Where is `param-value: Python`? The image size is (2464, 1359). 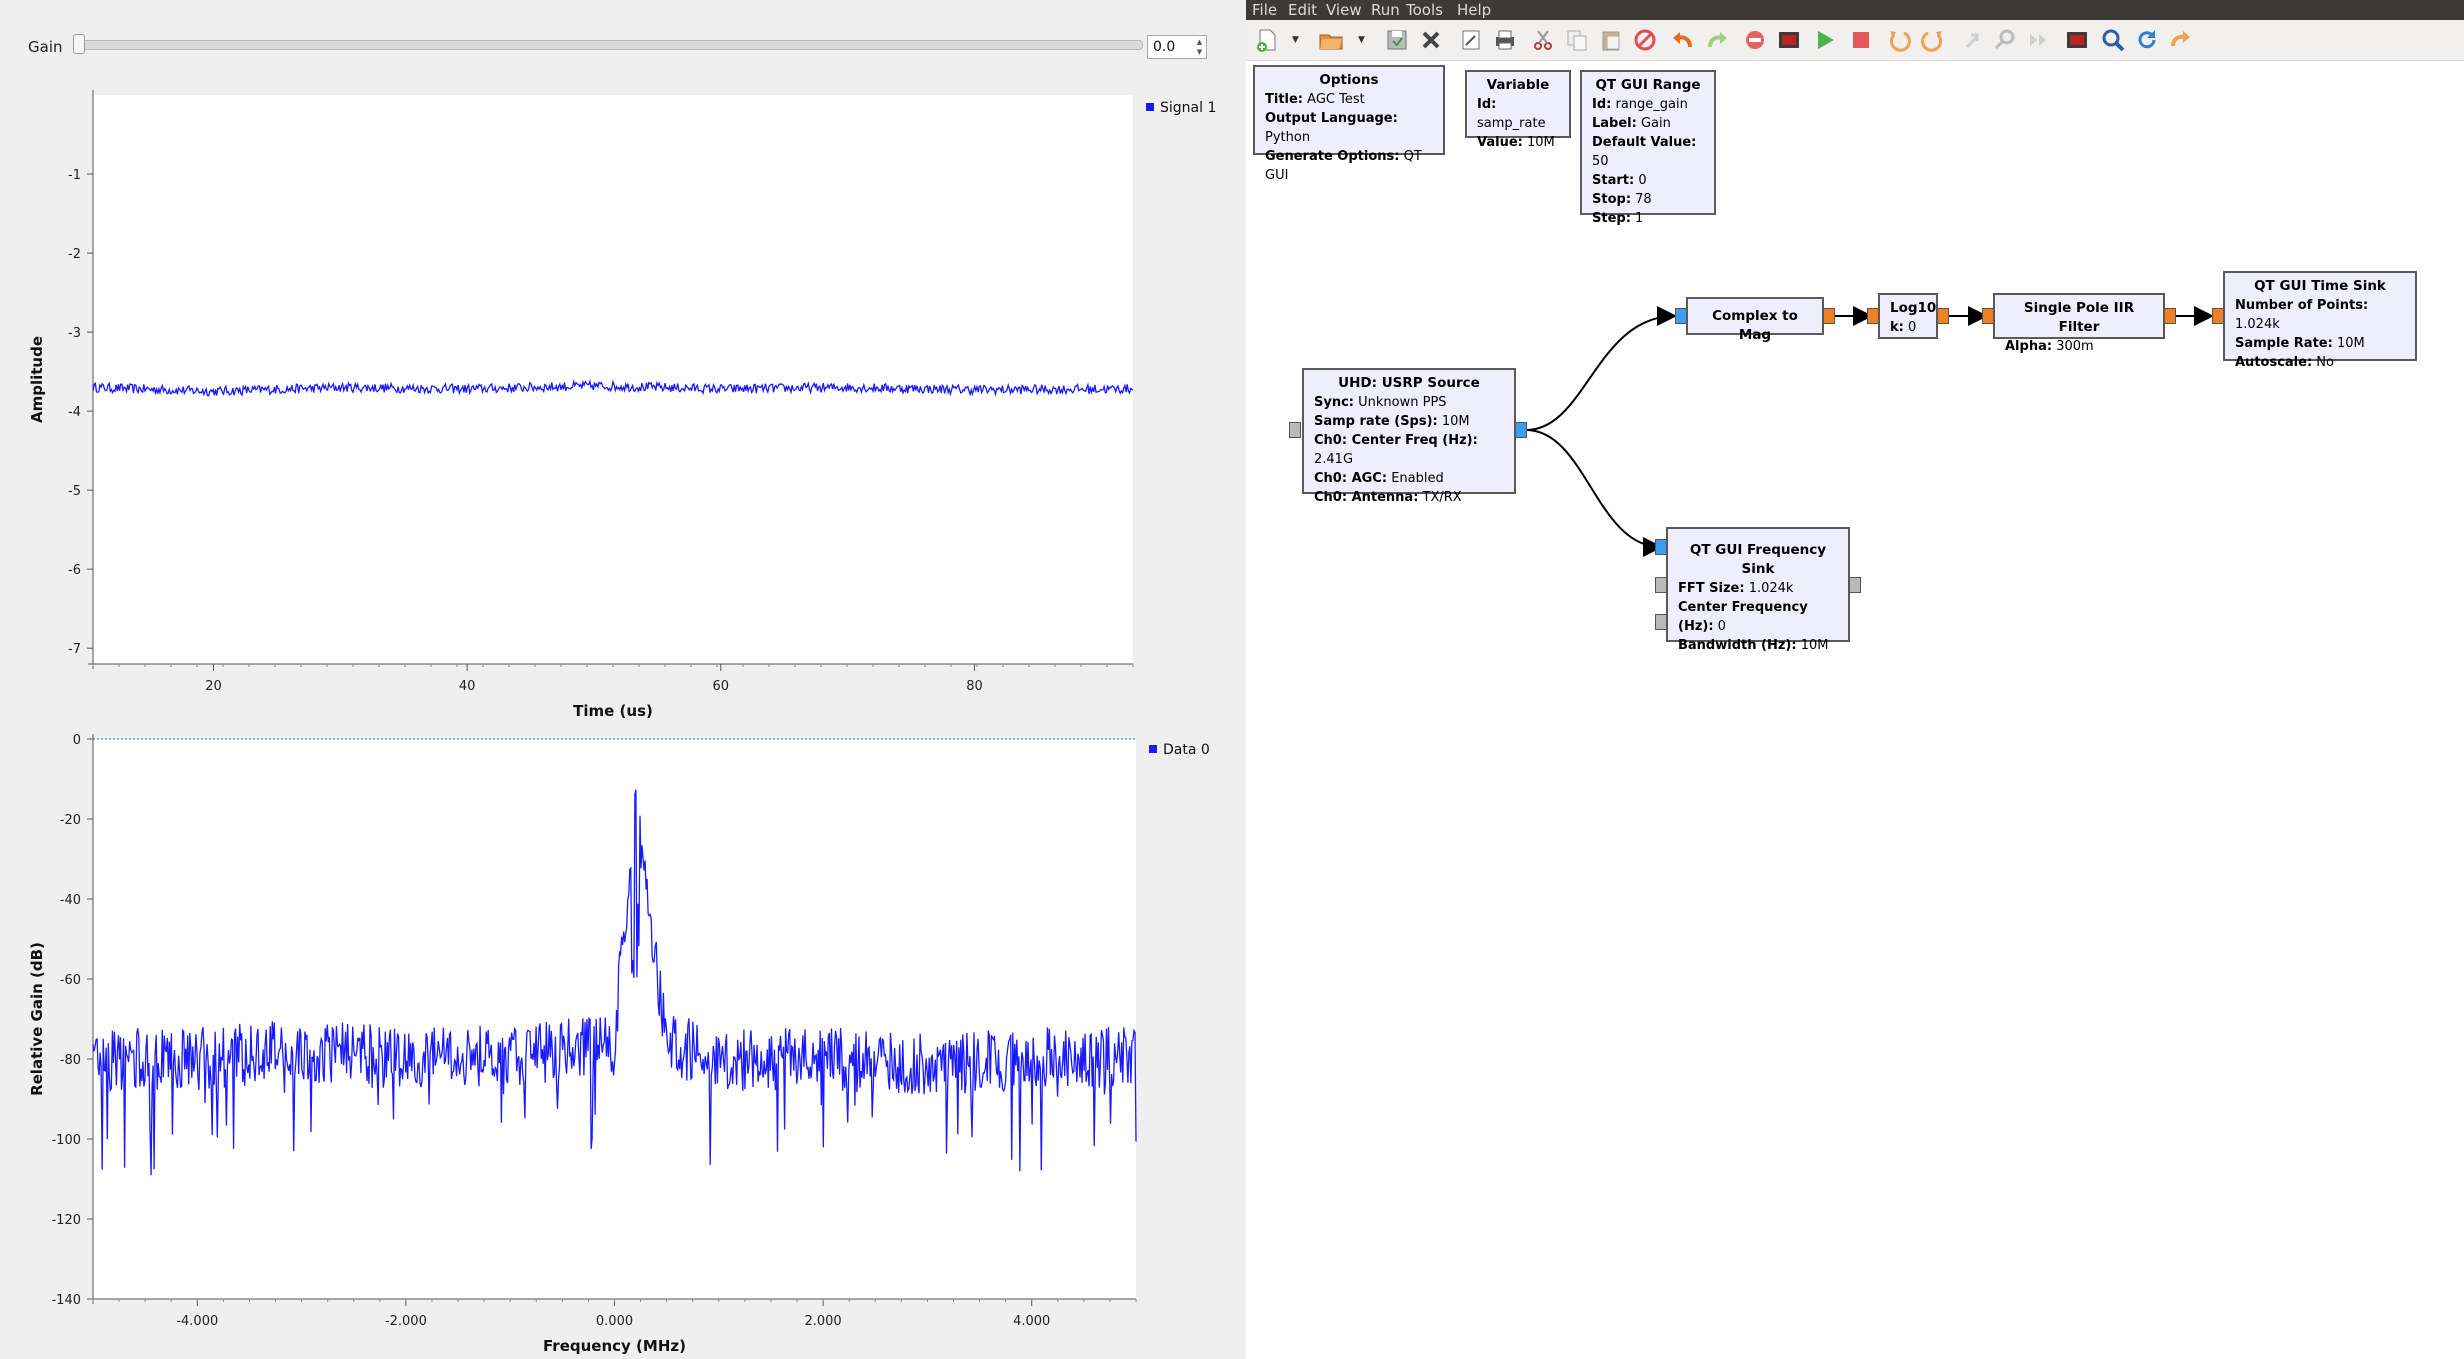
param-value: Python is located at coordinates (1288, 137).